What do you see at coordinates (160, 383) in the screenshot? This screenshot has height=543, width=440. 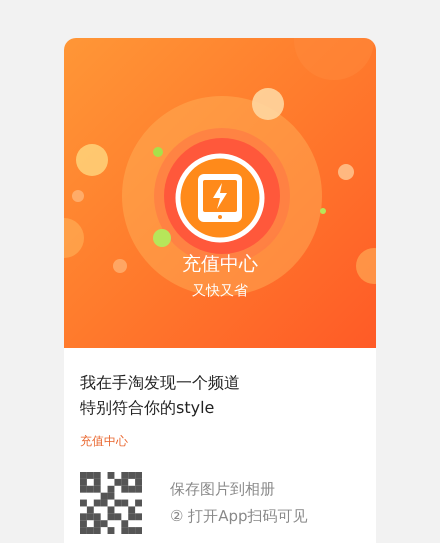 I see `share-text: 我在手淘发现一个频道` at bounding box center [160, 383].